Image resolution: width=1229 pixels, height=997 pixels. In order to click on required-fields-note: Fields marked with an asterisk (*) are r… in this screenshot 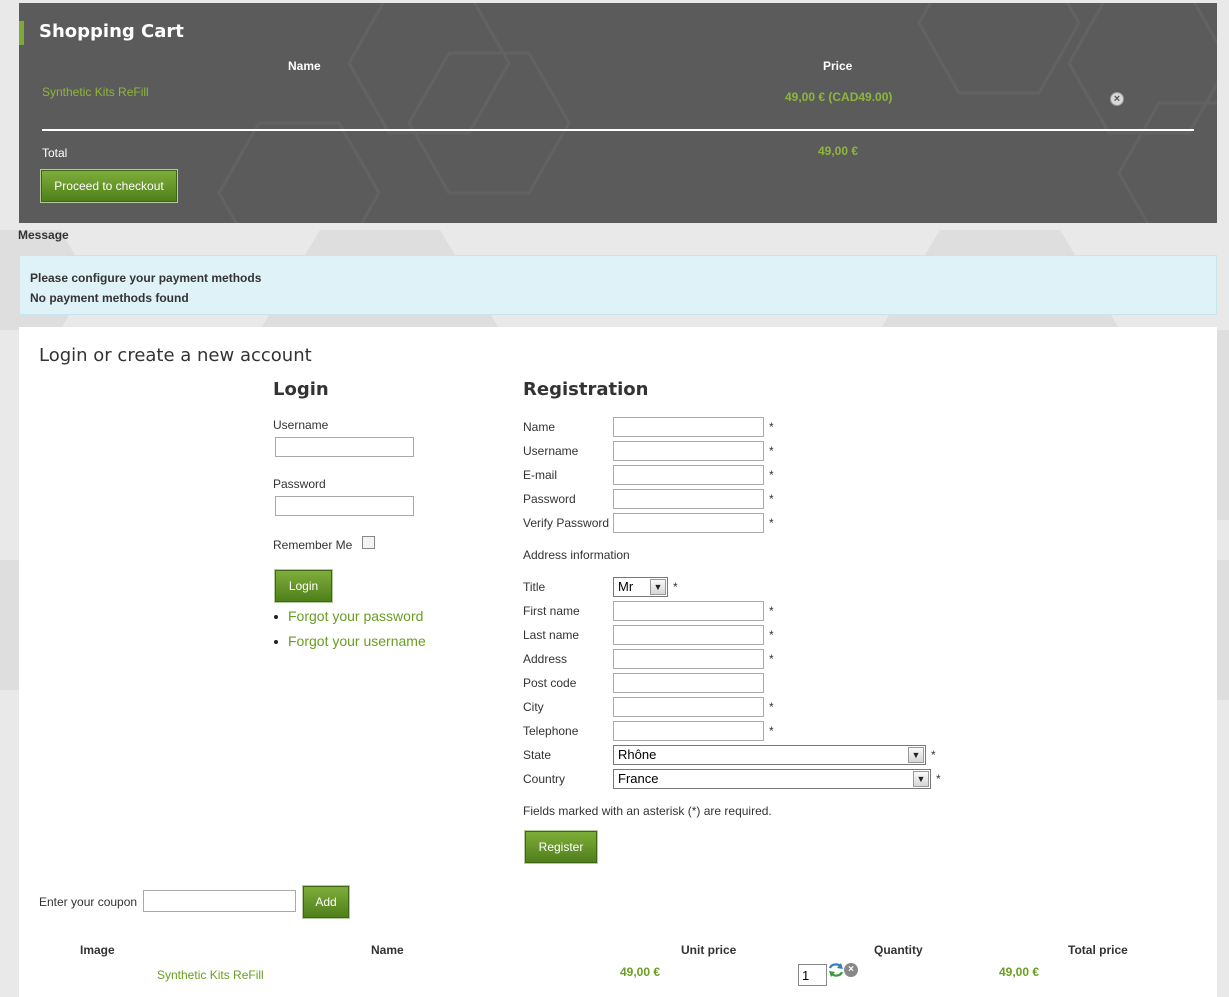, I will do `click(647, 811)`.